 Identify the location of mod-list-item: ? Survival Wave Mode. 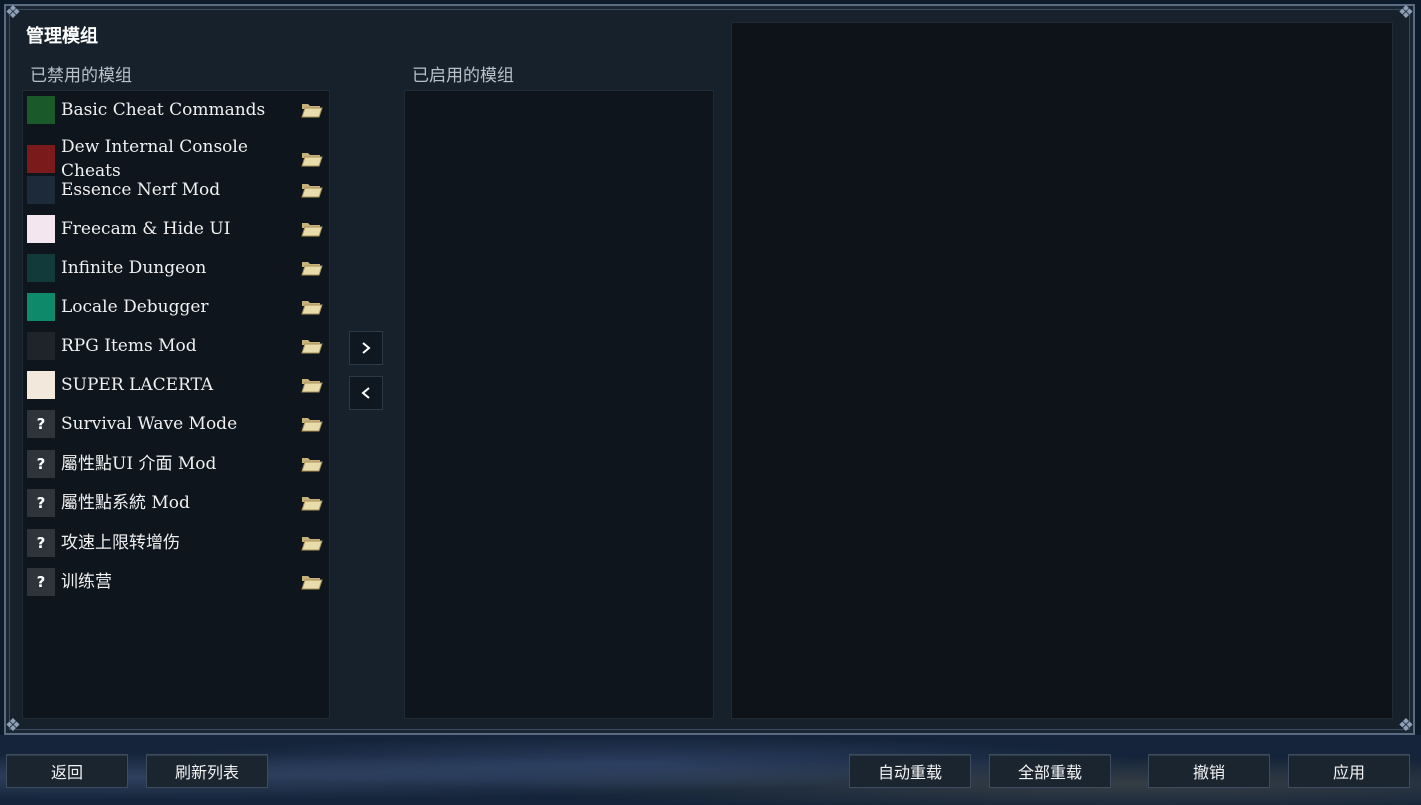
(177, 424).